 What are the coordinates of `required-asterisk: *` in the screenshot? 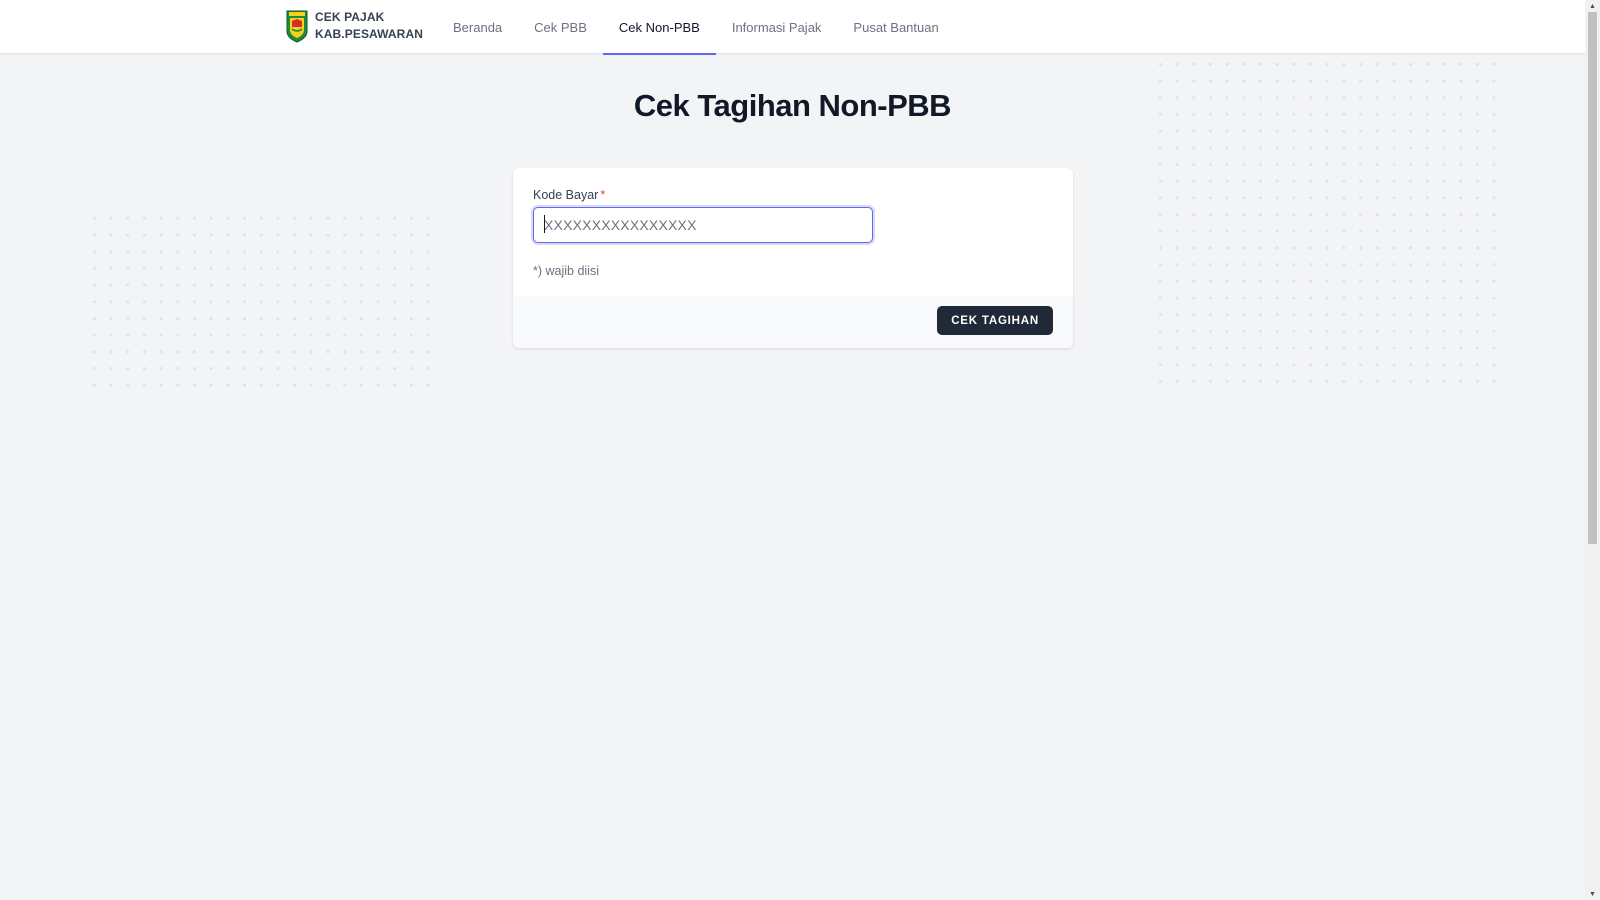 It's located at (603, 195).